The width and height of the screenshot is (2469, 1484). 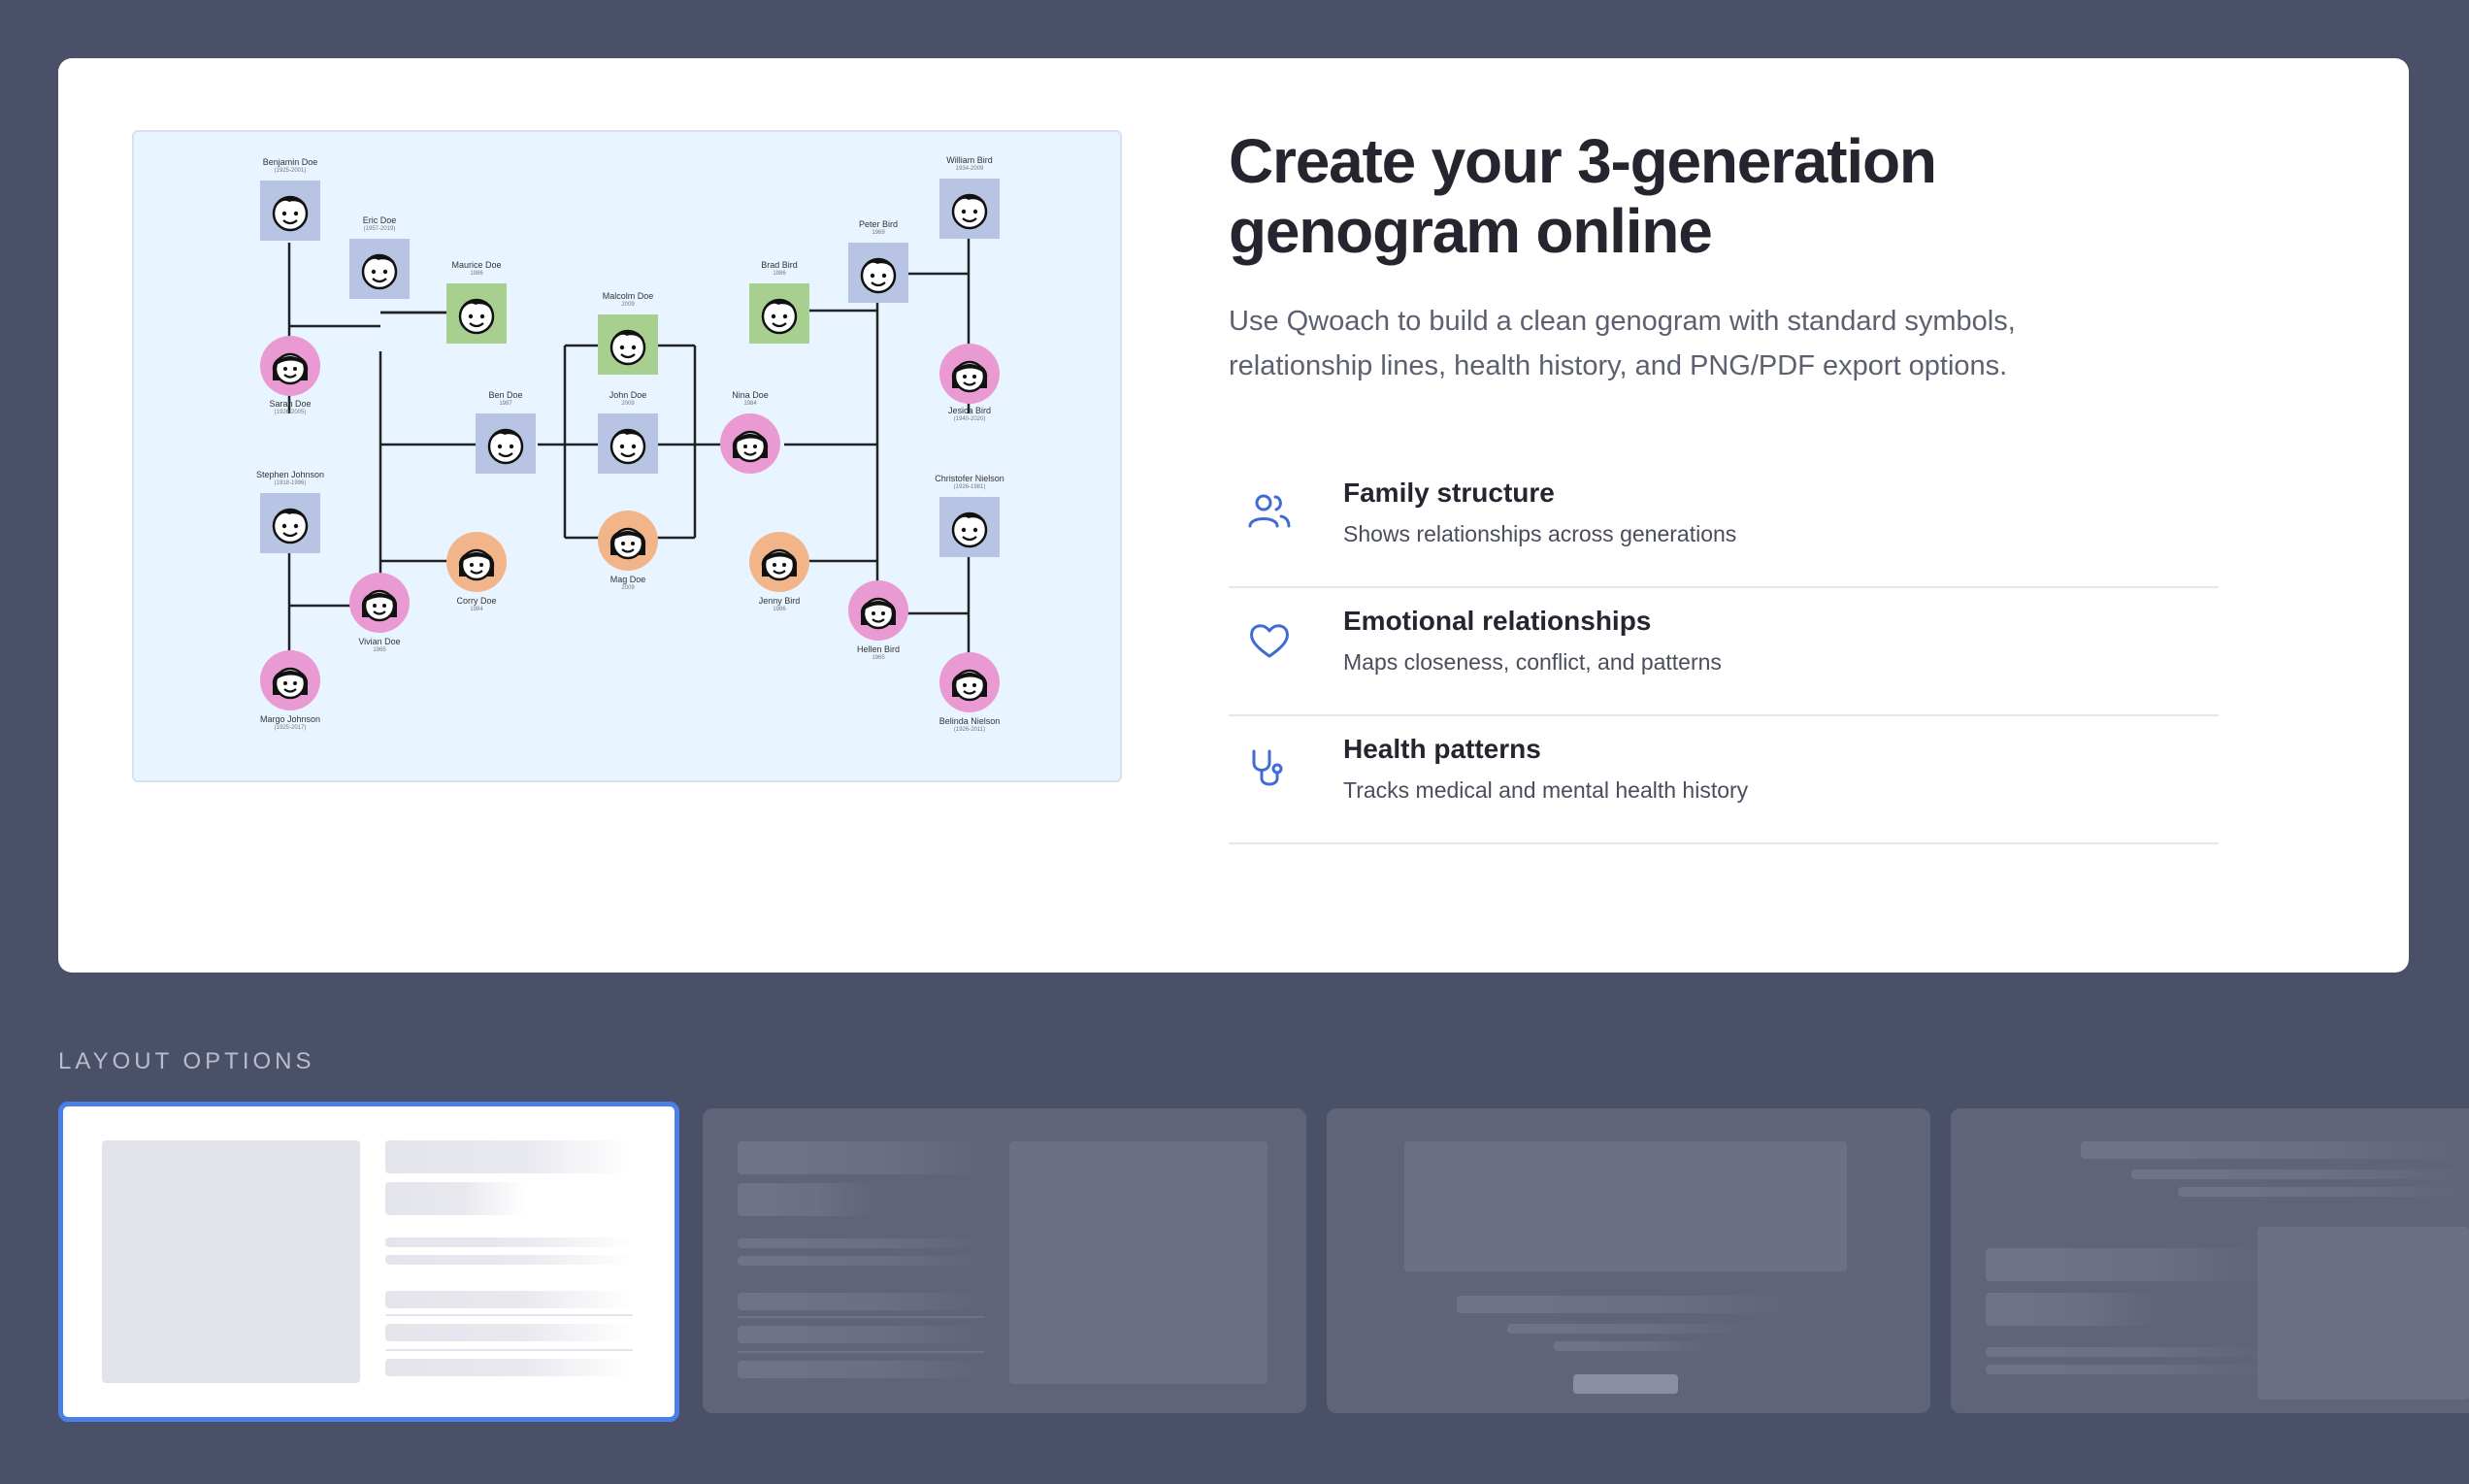 What do you see at coordinates (969, 414) in the screenshot?
I see `person-label: Jesica Bird (1940-2020)` at bounding box center [969, 414].